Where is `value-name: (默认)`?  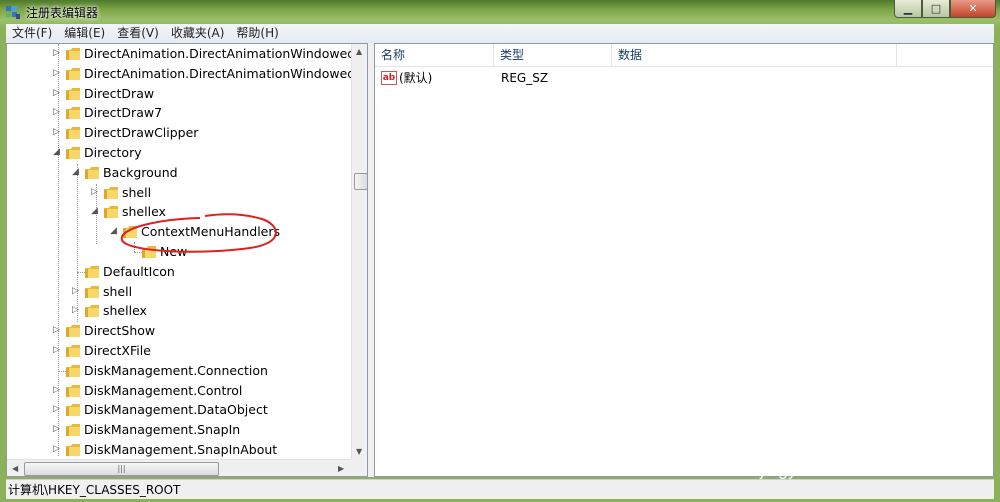
value-name: (默认) is located at coordinates (416, 78).